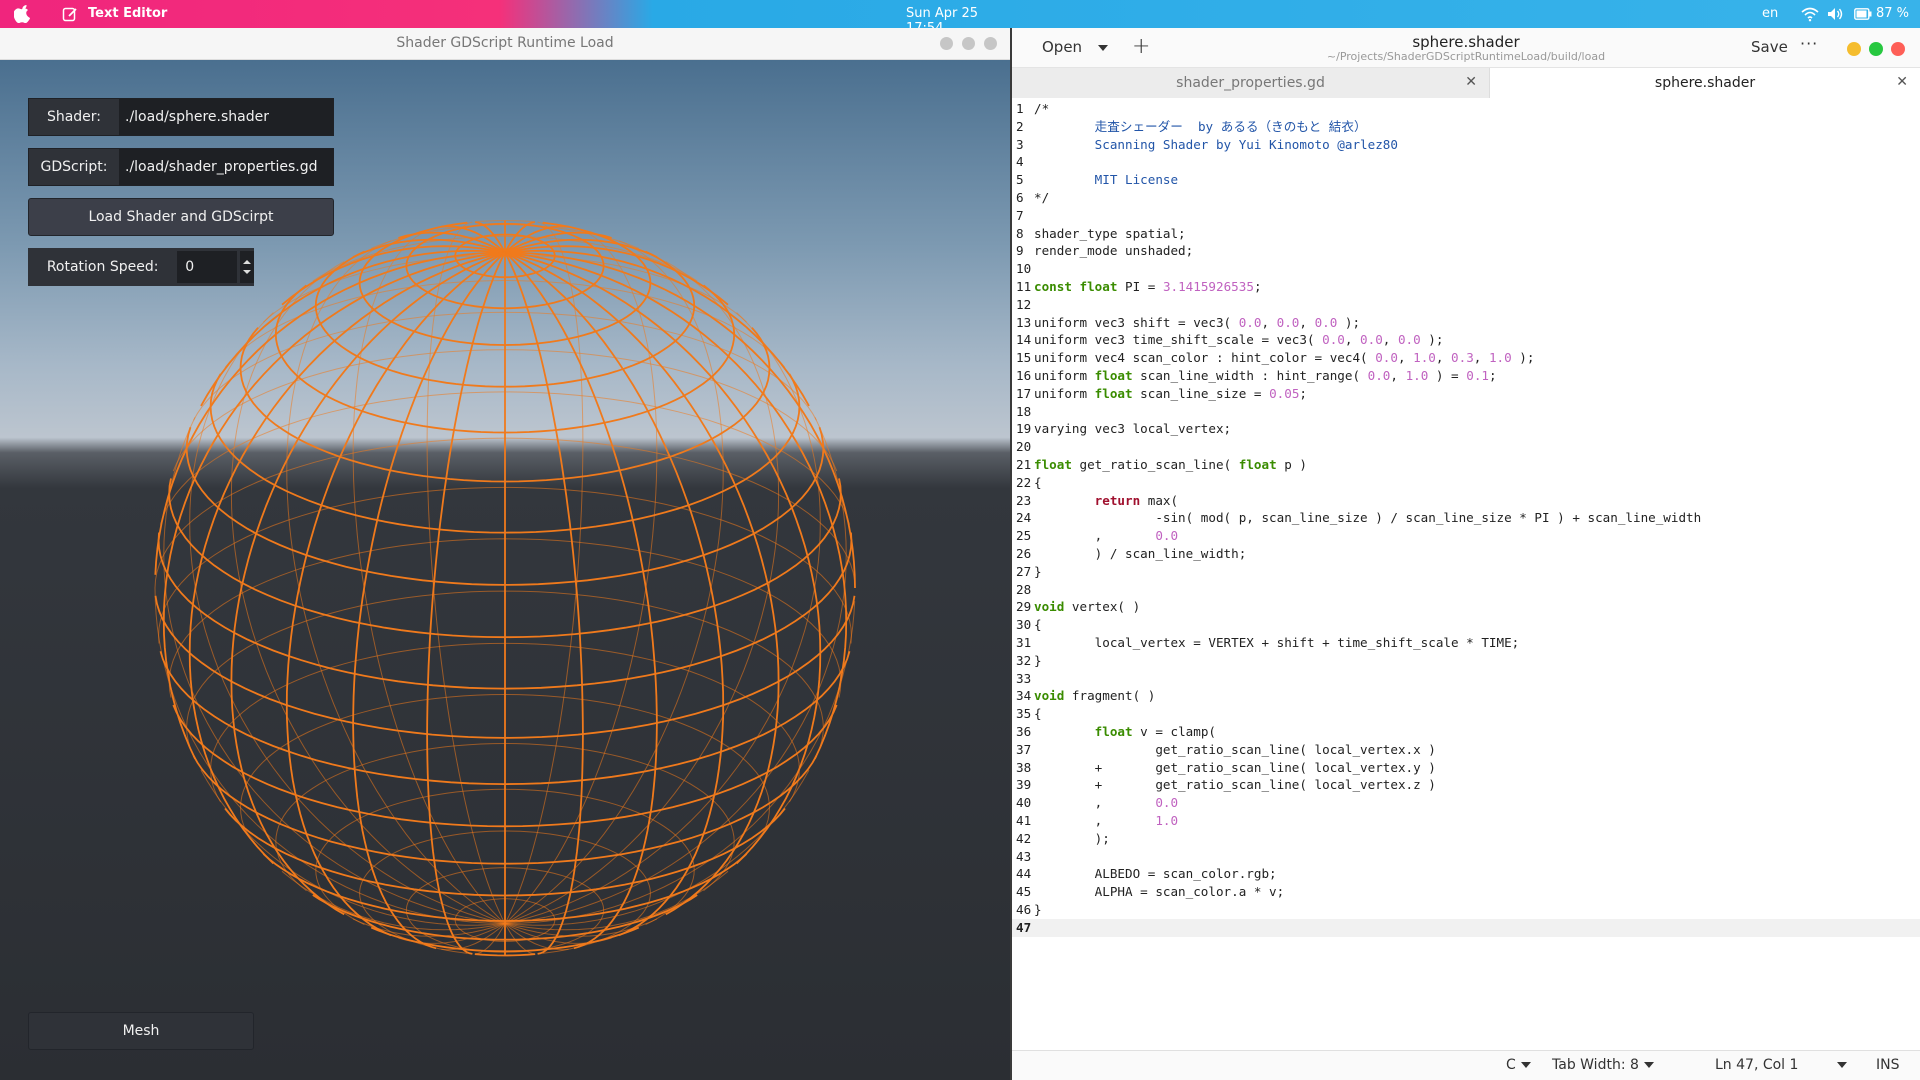 Image resolution: width=1920 pixels, height=1080 pixels. I want to click on line-number: 15, so click(1024, 358).